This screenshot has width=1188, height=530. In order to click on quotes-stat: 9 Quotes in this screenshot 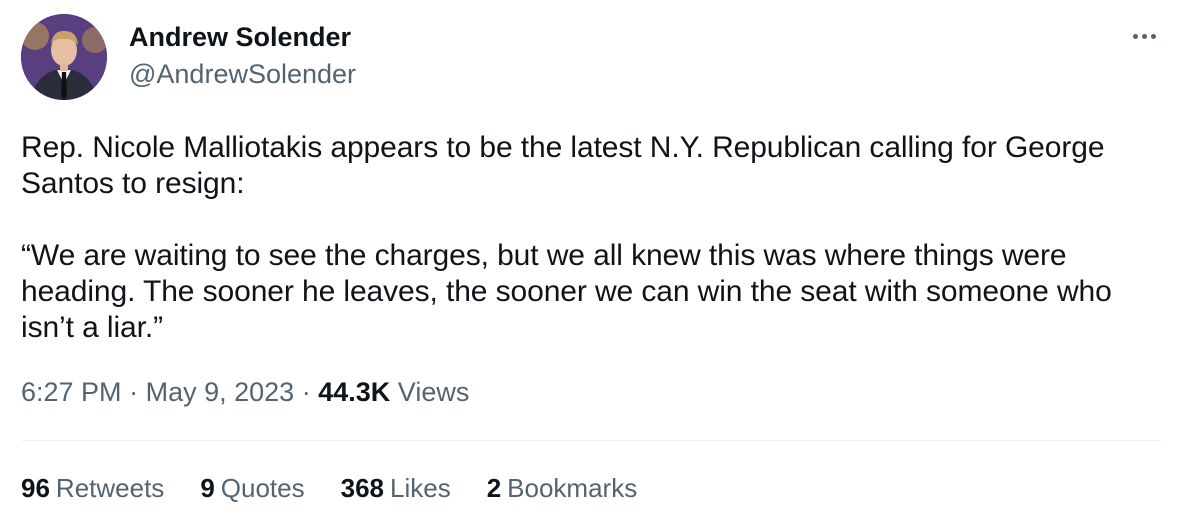, I will do `click(252, 488)`.